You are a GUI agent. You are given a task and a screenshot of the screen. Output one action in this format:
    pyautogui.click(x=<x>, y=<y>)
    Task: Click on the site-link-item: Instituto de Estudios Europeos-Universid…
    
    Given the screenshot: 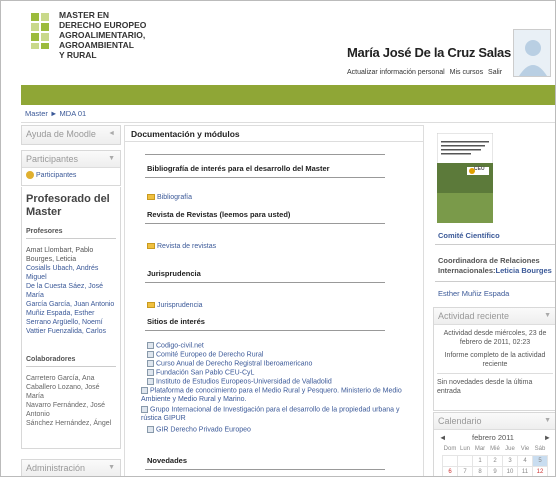 What is the action you would take?
    pyautogui.click(x=277, y=382)
    